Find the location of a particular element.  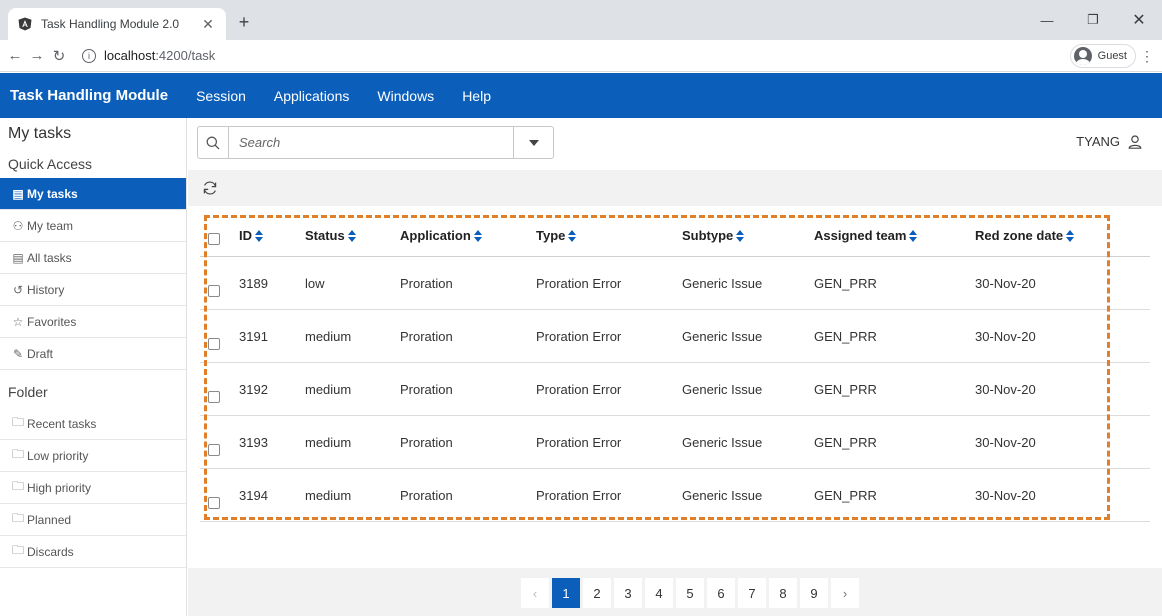

page-button-5: 5 is located at coordinates (690, 593).